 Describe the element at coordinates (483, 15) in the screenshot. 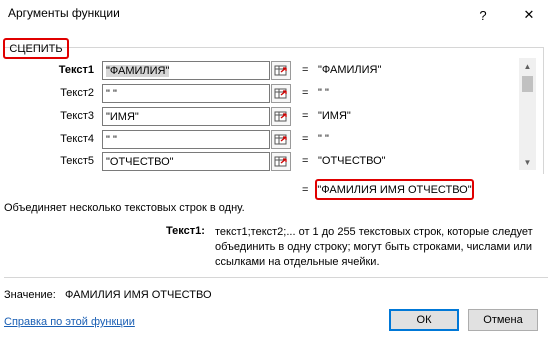

I see `help-icon: ?` at that location.